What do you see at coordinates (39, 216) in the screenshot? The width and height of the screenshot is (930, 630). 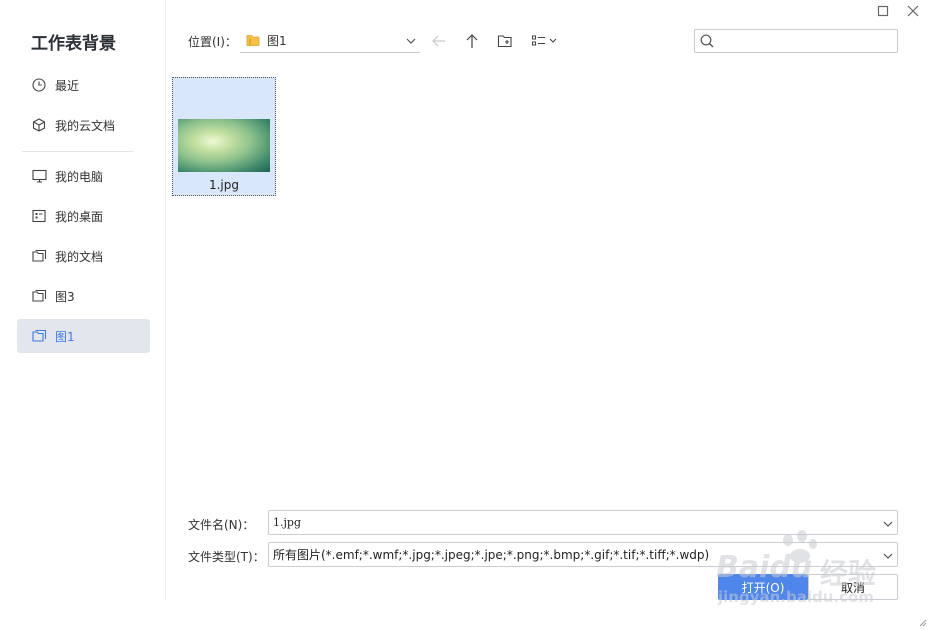 I see `desktop-icon` at bounding box center [39, 216].